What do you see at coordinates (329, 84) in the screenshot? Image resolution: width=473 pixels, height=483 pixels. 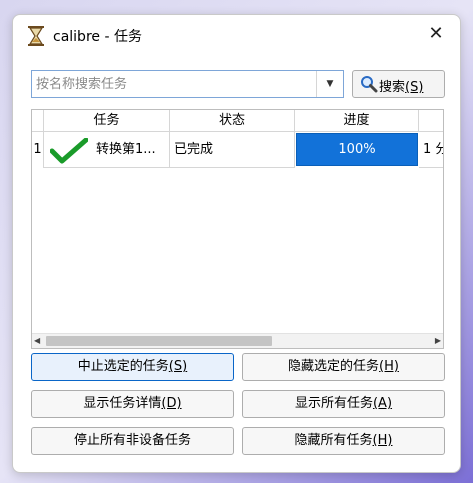 I see `chevron-down-icon: ▼` at bounding box center [329, 84].